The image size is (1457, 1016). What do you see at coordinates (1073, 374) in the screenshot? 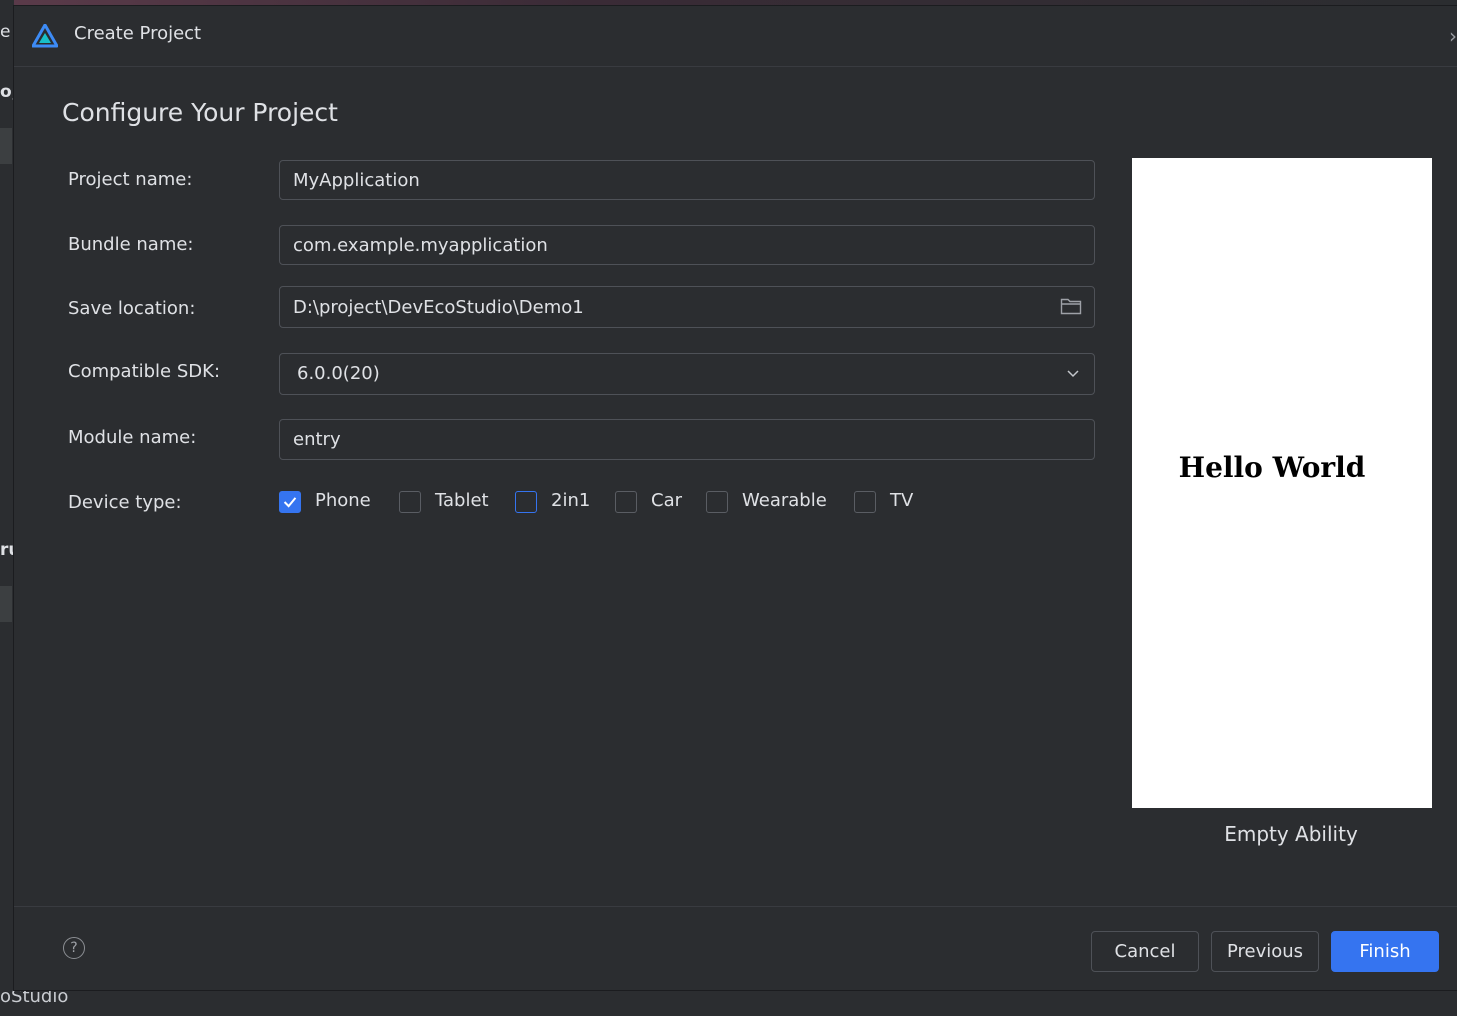
I see `chevron-down-icon` at bounding box center [1073, 374].